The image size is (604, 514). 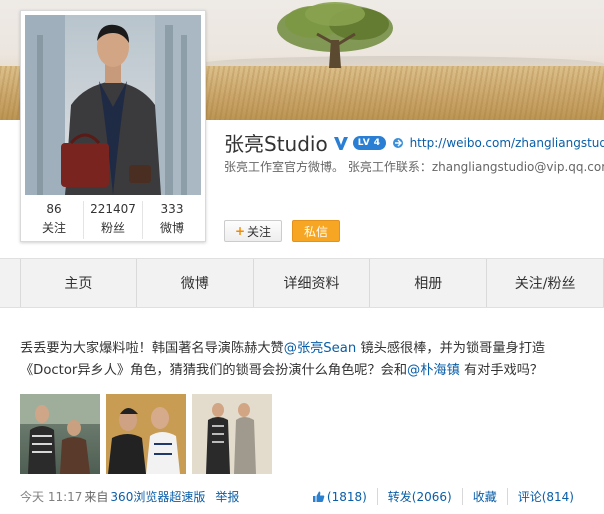 What do you see at coordinates (78, 283) in the screenshot?
I see `tab-home: 主页` at bounding box center [78, 283].